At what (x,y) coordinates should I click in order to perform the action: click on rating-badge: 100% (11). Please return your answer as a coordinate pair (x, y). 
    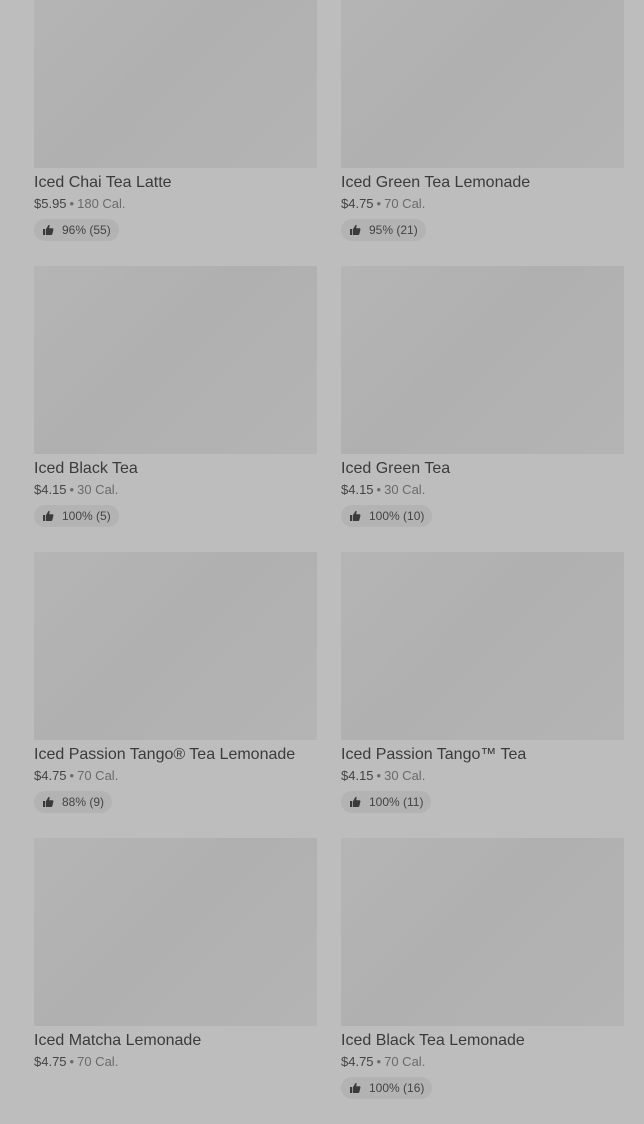
    Looking at the image, I should click on (386, 802).